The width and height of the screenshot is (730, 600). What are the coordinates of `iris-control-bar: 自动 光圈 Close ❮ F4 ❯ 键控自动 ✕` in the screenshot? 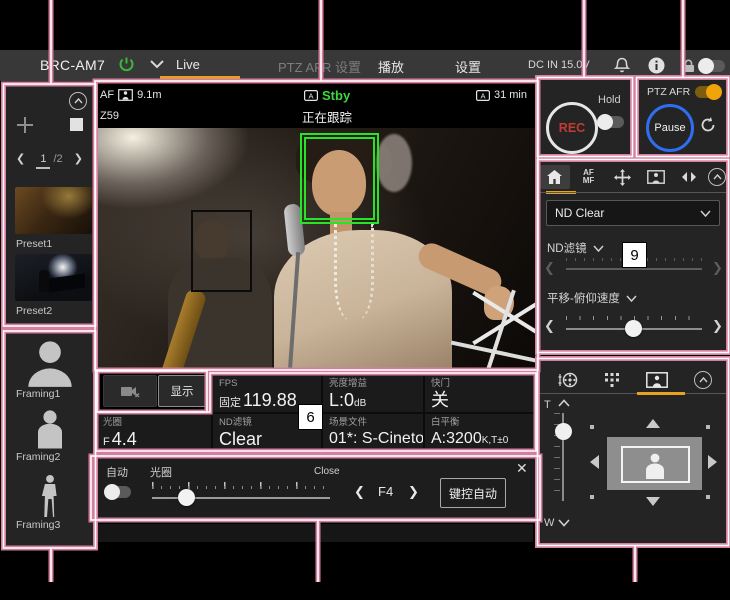 It's located at (315, 488).